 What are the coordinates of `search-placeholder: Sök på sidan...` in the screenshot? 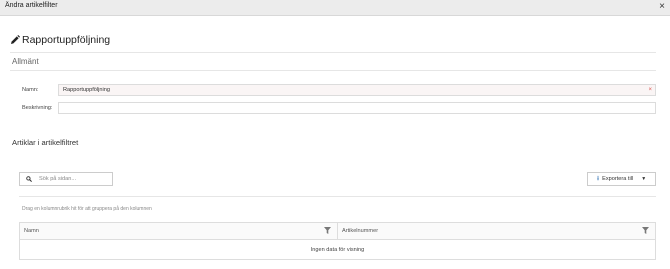 It's located at (58, 179).